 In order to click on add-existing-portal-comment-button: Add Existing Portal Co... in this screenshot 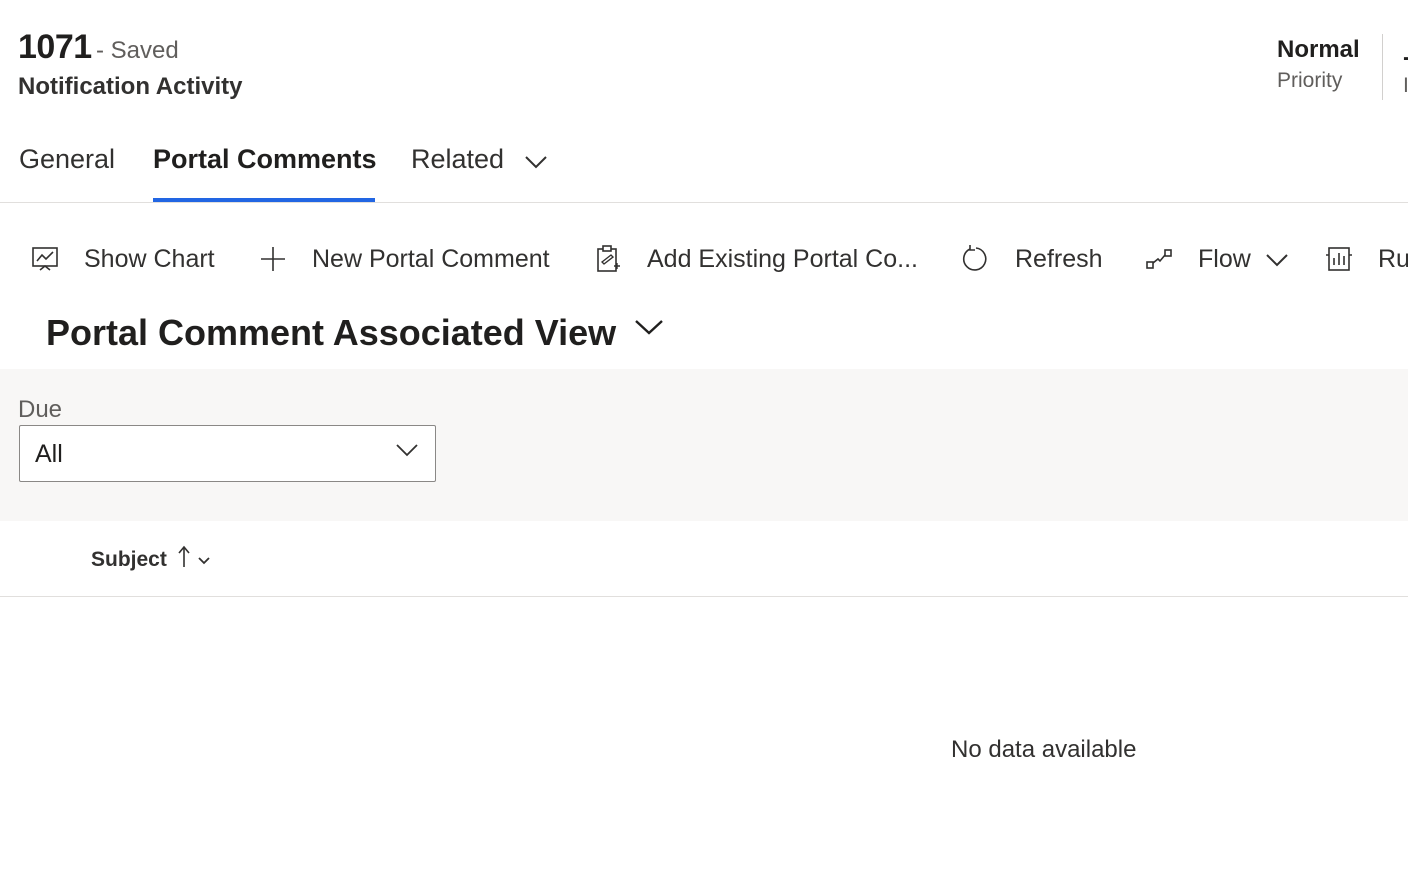, I will do `click(755, 259)`.